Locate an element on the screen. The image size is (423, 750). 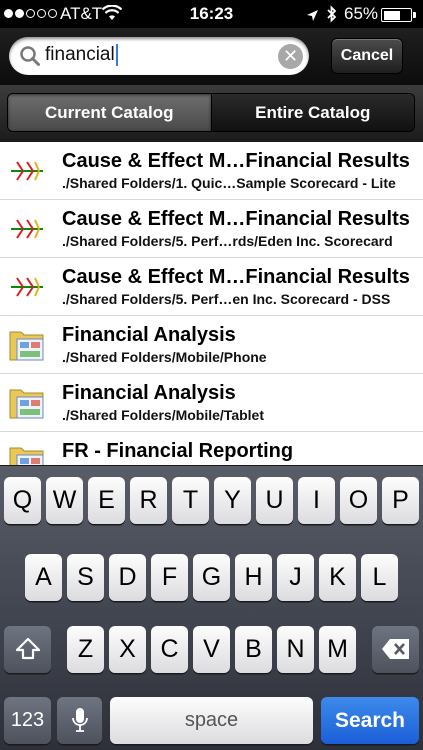
key-u: U is located at coordinates (274, 500).